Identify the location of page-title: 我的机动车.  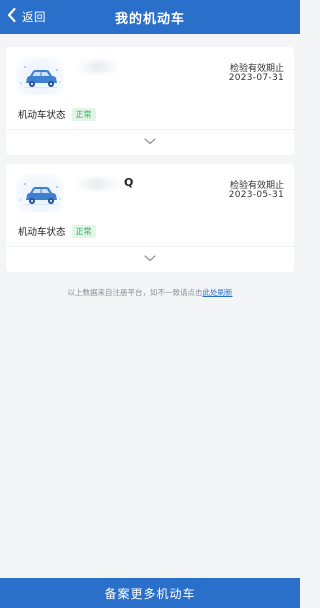
(149, 19).